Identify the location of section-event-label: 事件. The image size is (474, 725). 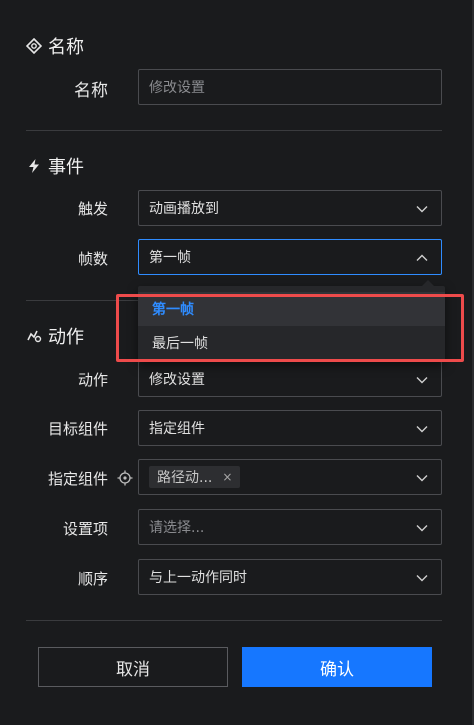
(66, 167).